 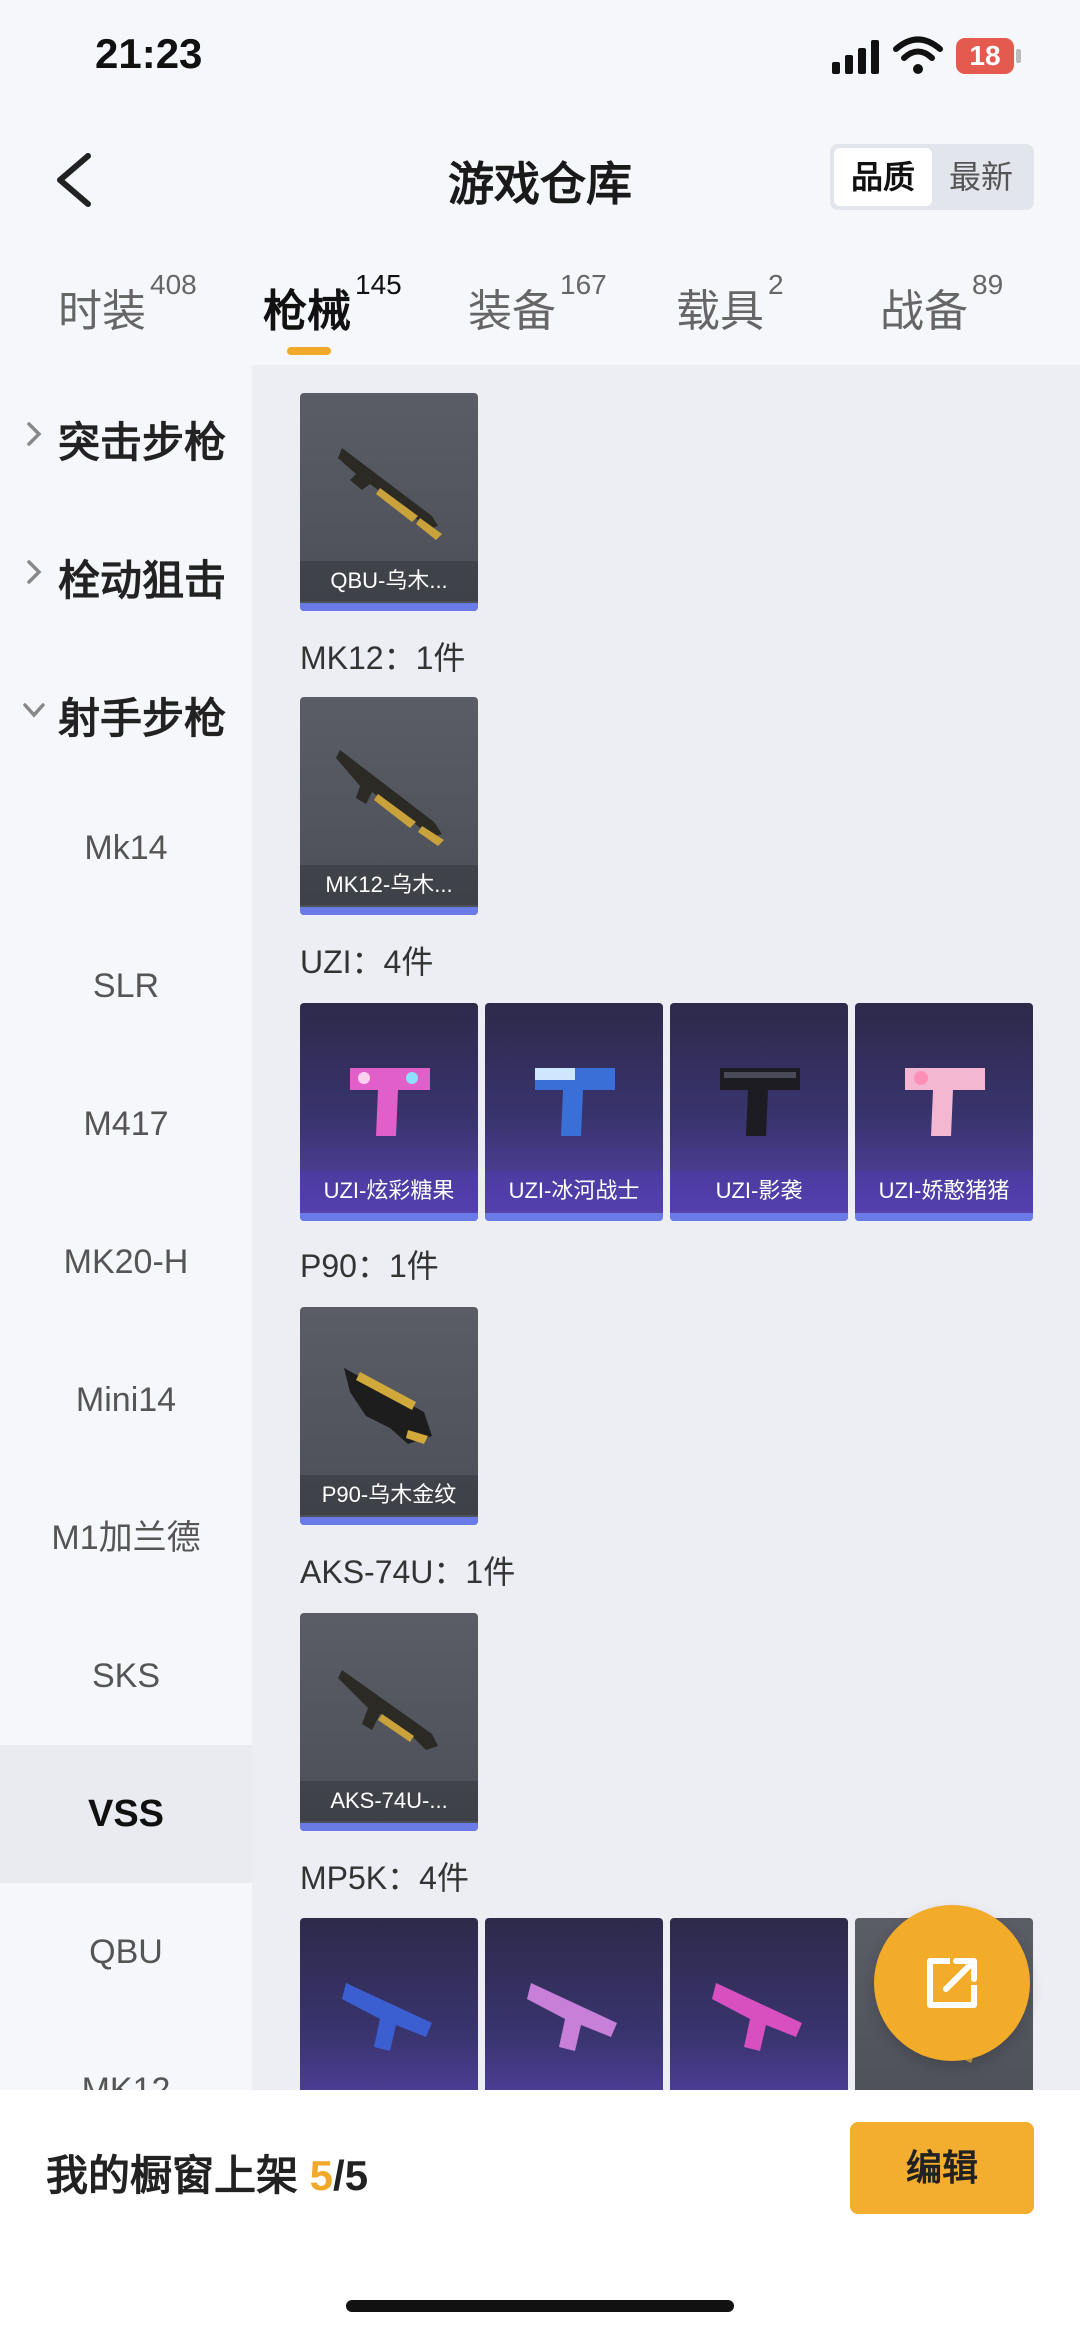 I want to click on category-tabs: 时装408 枪械145 装备167 载具2 战备89, so click(x=540, y=300).